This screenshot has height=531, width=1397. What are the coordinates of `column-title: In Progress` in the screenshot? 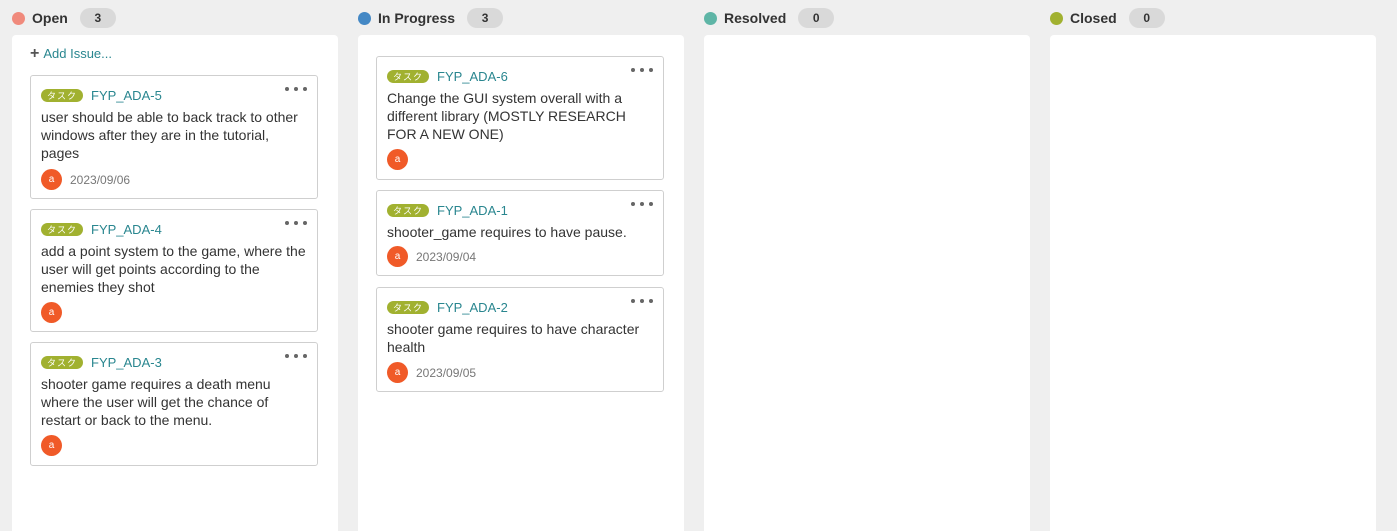 It's located at (417, 18).